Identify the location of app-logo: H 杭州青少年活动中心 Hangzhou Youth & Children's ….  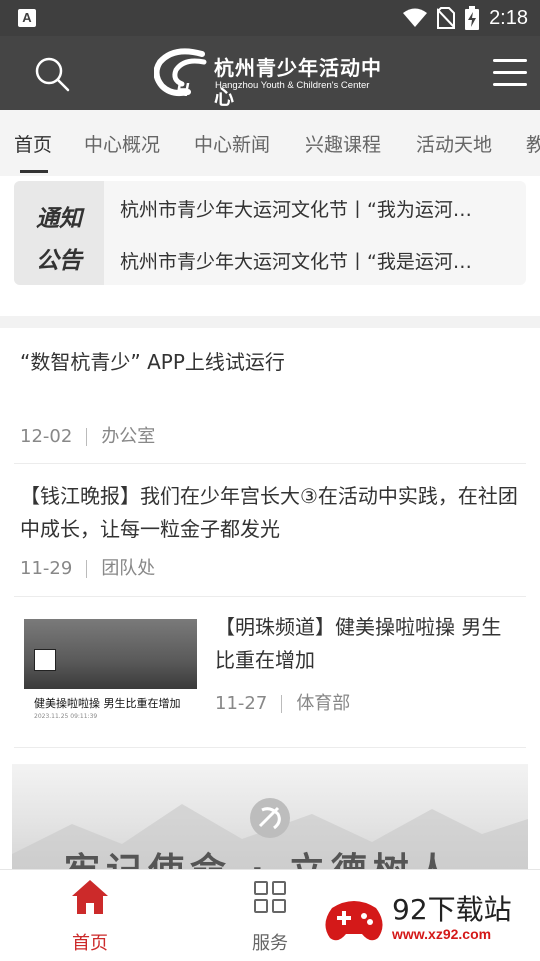
(272, 78).